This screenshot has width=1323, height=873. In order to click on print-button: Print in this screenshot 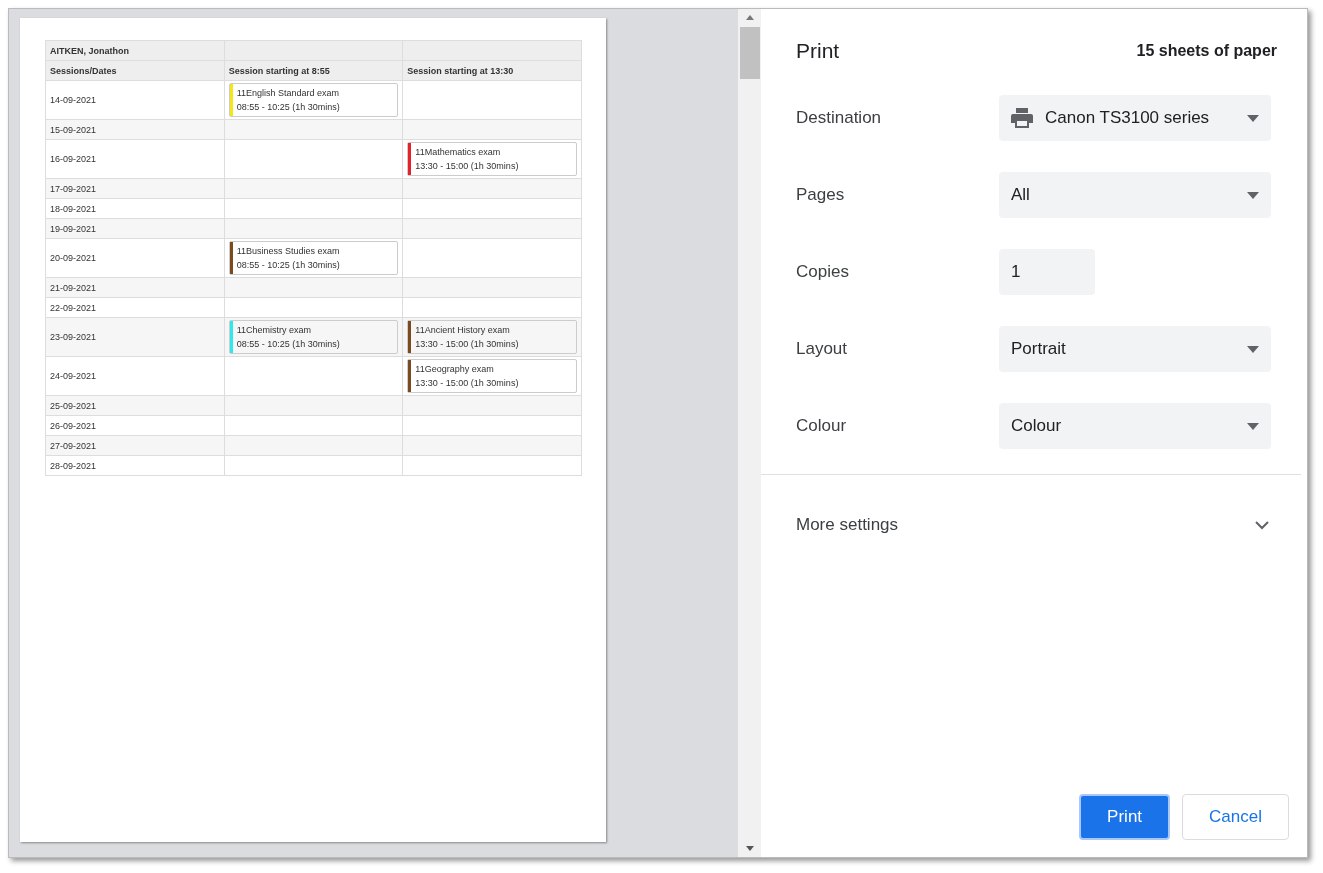, I will do `click(1125, 817)`.